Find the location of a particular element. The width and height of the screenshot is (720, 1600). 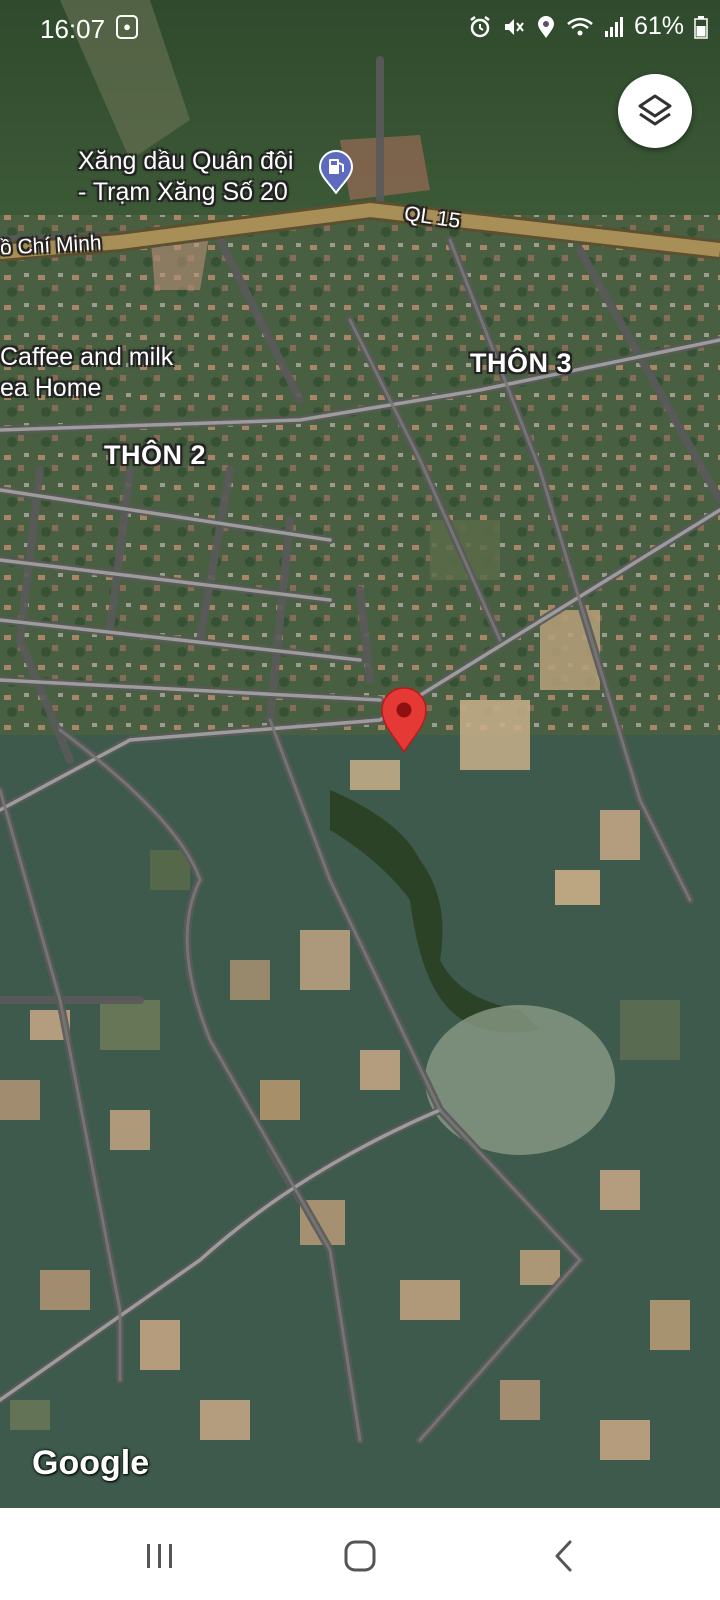

signal-icon is located at coordinates (613, 26).